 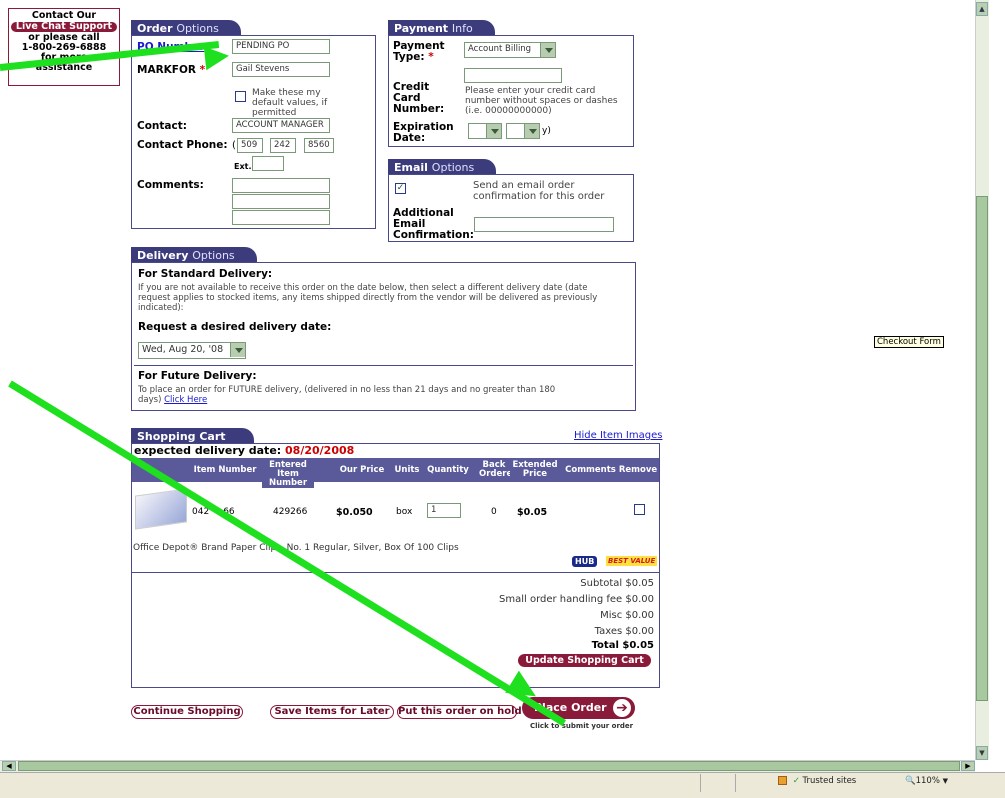 What do you see at coordinates (546, 131) in the screenshot?
I see `exp-suffix: y)` at bounding box center [546, 131].